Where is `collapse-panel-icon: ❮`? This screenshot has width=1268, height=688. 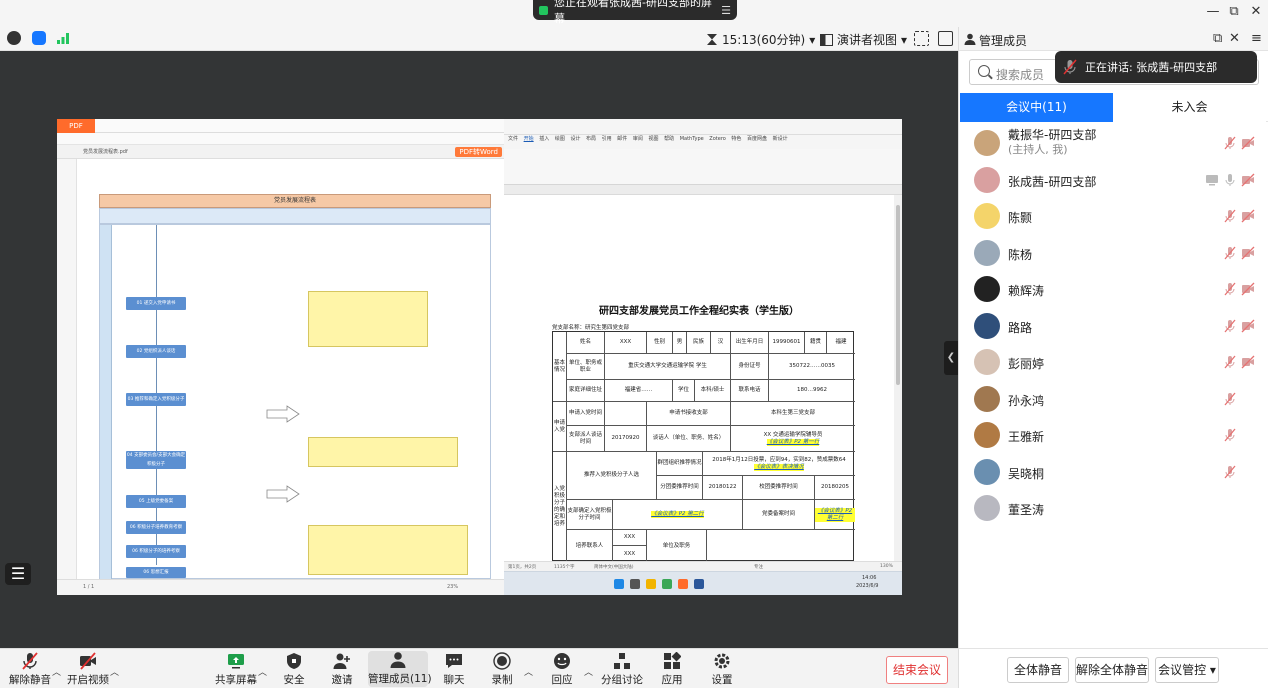
collapse-panel-icon: ❮ is located at coordinates (951, 358).